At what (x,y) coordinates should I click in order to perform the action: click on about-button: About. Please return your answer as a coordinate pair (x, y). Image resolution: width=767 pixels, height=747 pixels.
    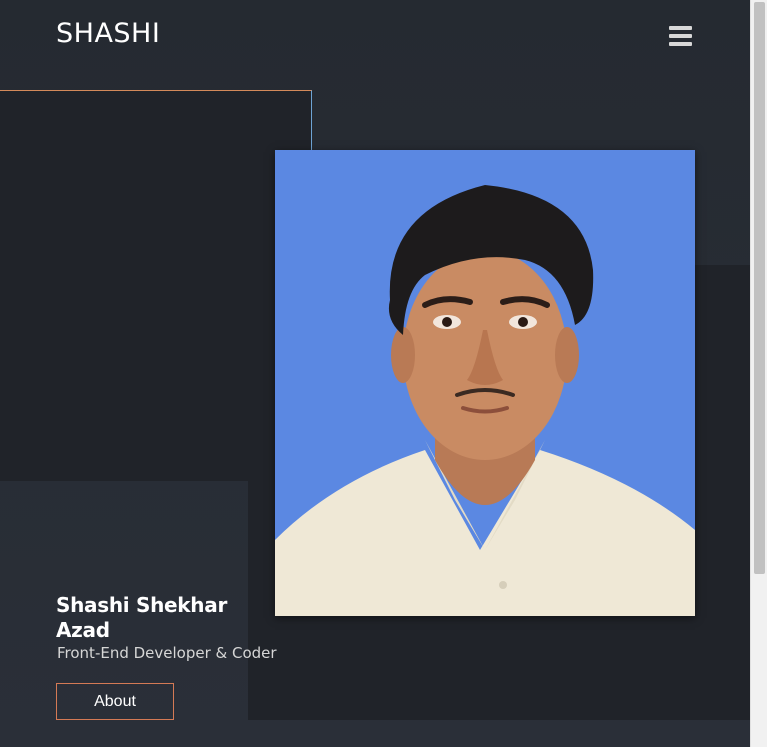
    Looking at the image, I should click on (115, 701).